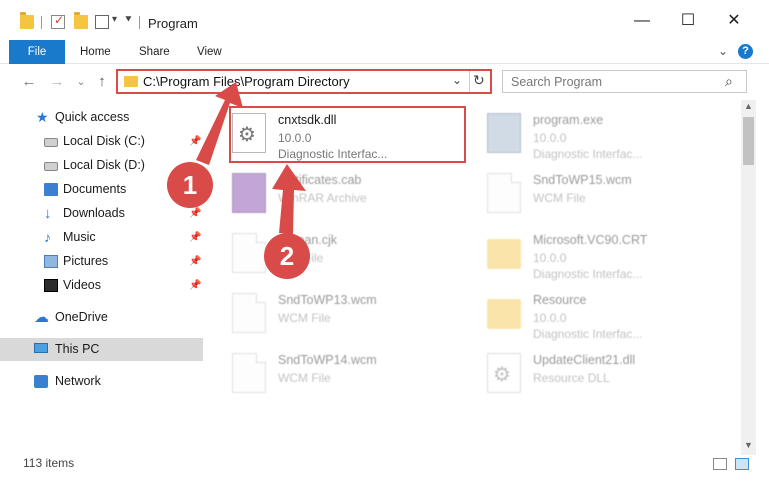  What do you see at coordinates (720, 464) in the screenshot?
I see `details-view-icon` at bounding box center [720, 464].